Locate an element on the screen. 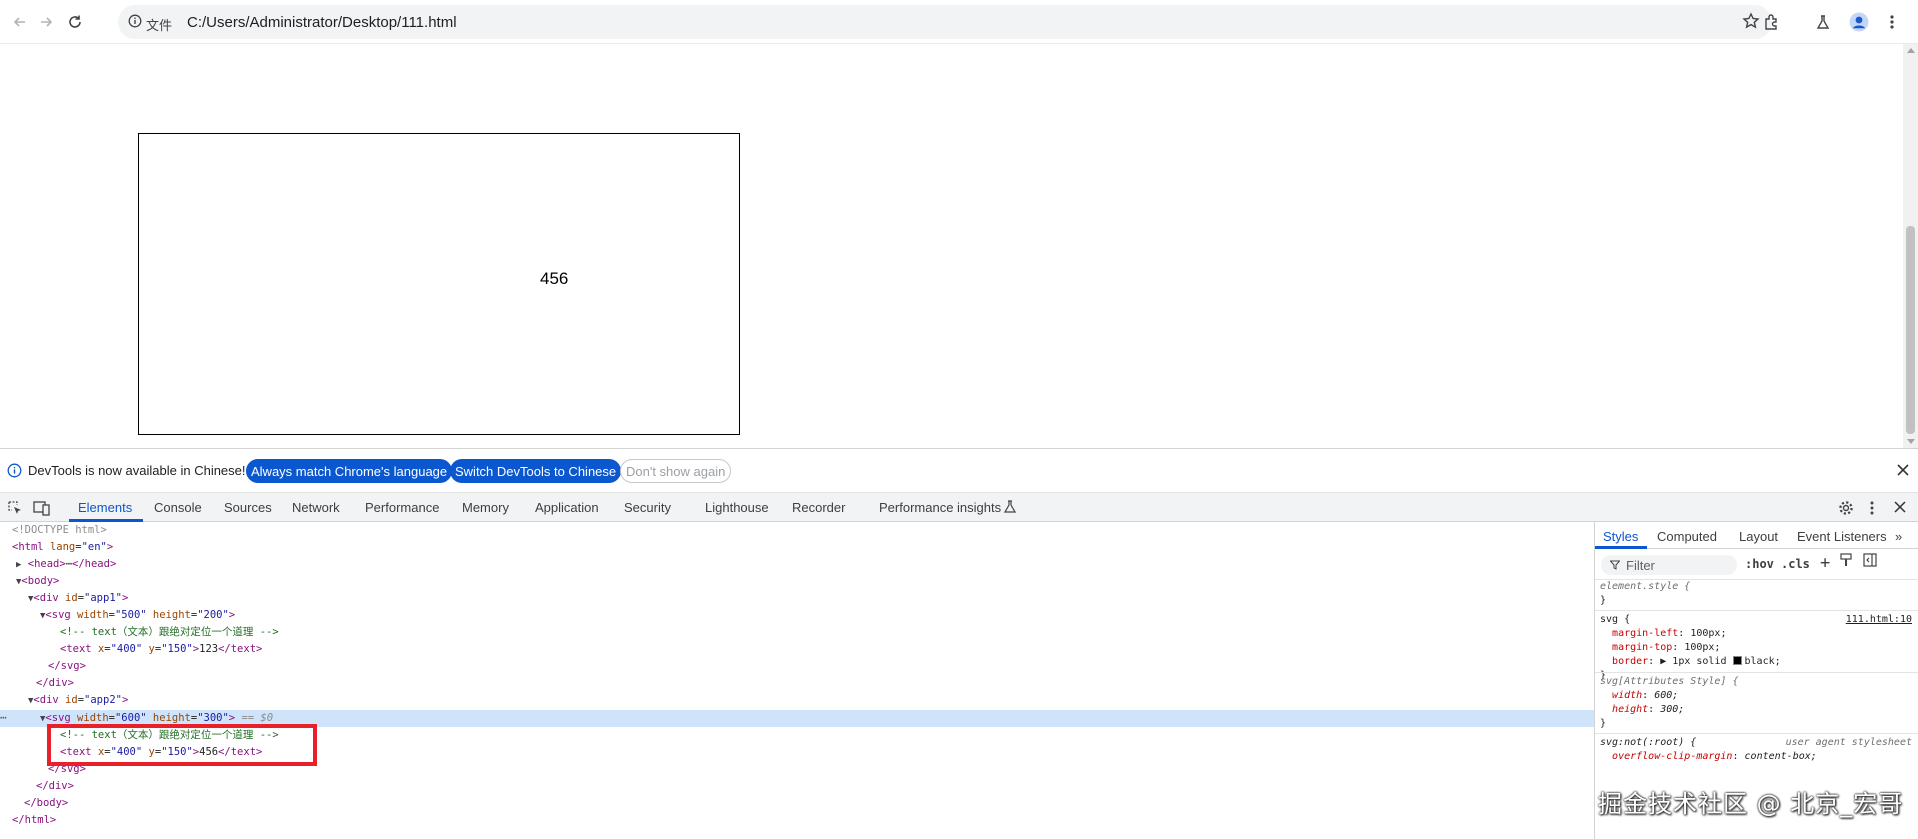 This screenshot has height=839, width=1918. kebab-menu-icon is located at coordinates (1892, 22).